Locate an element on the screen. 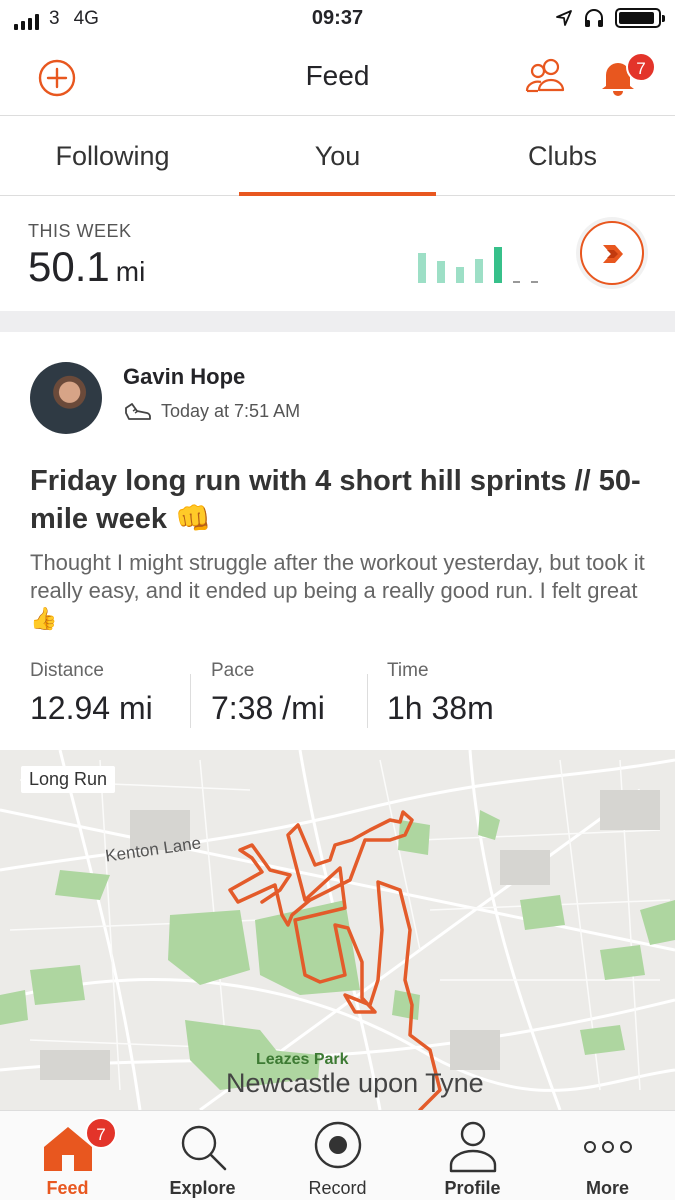 The width and height of the screenshot is (675, 1200). stat-value: 7:38 /mi is located at coordinates (268, 708).